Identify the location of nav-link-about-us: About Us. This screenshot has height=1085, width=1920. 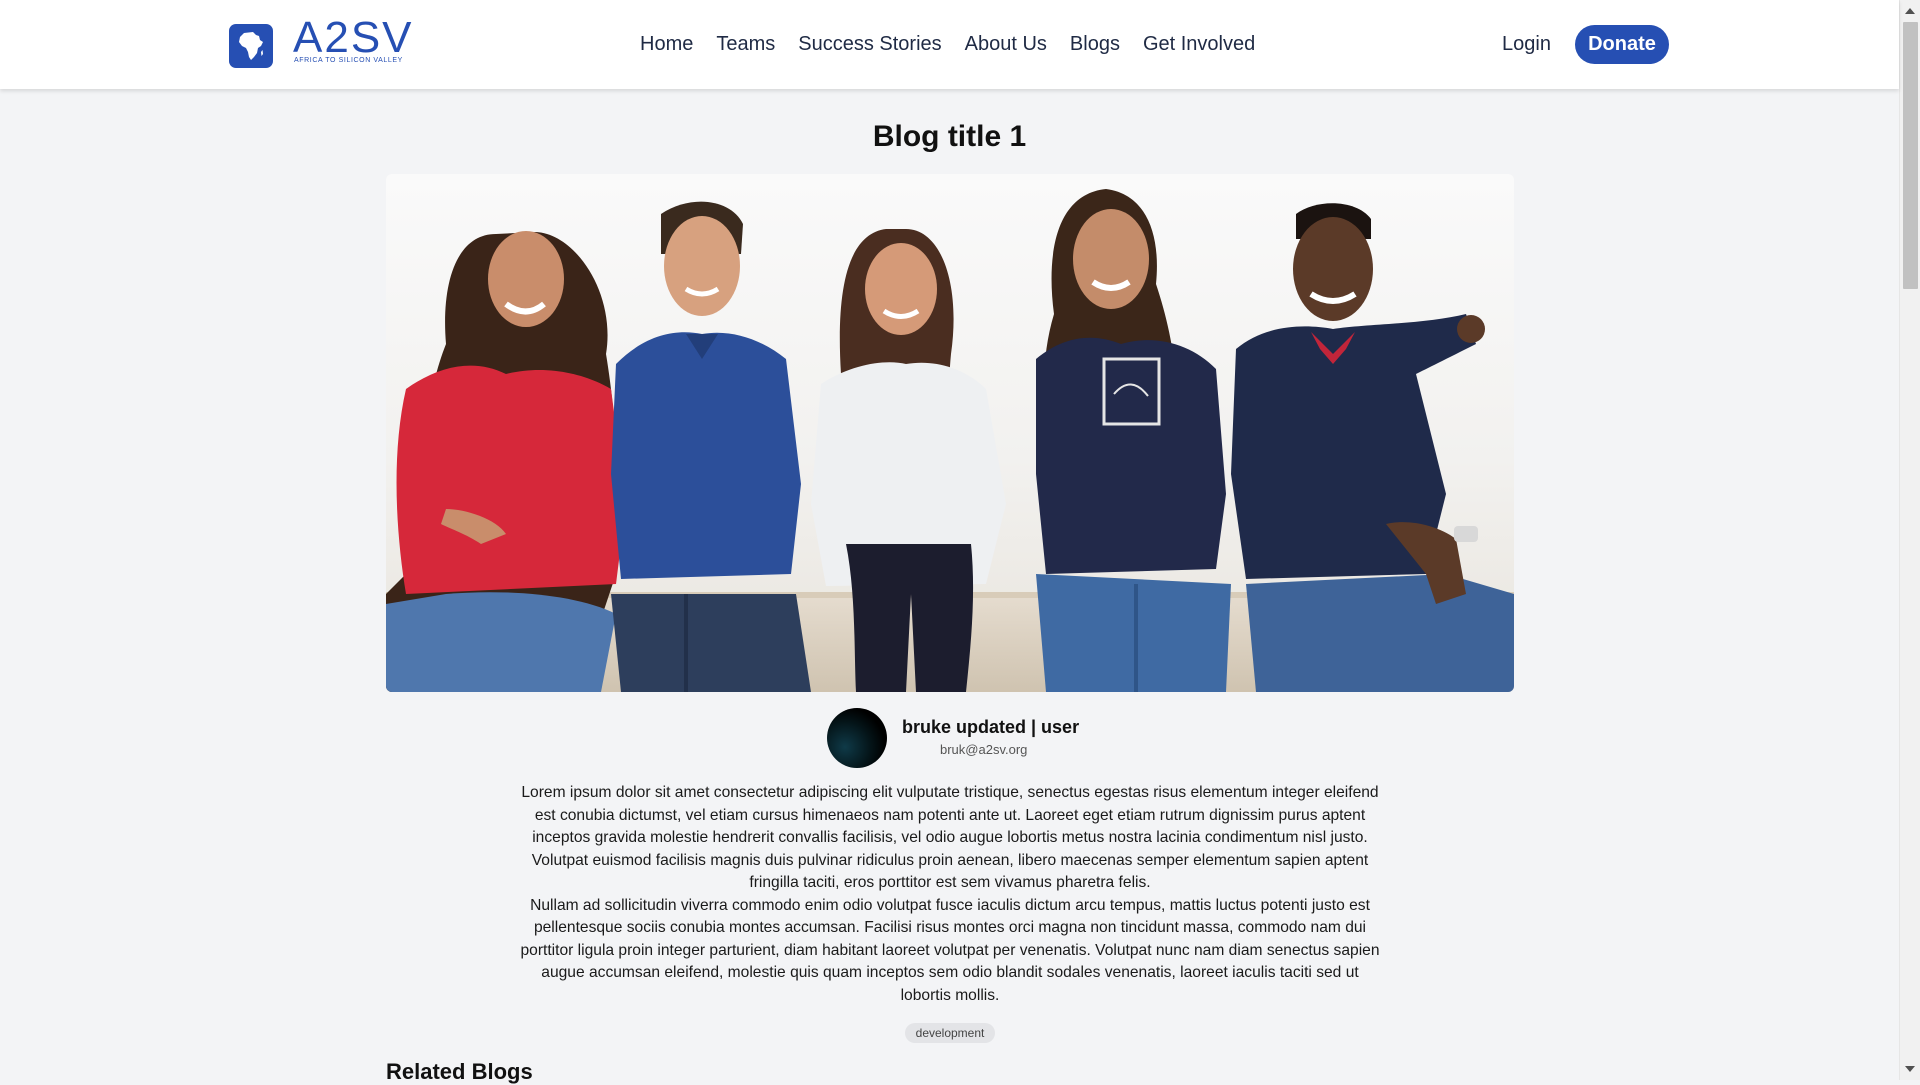
(1006, 44).